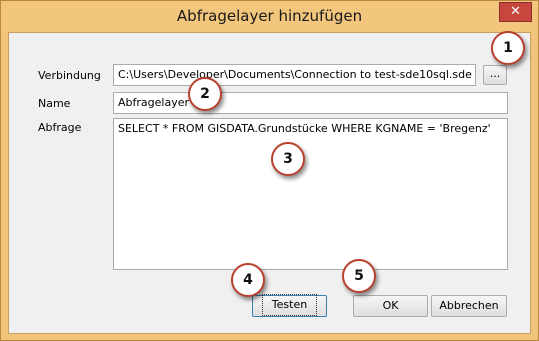 Image resolution: width=539 pixels, height=341 pixels. I want to click on window-title: Abfragelayer hinzufügen, so click(269, 16).